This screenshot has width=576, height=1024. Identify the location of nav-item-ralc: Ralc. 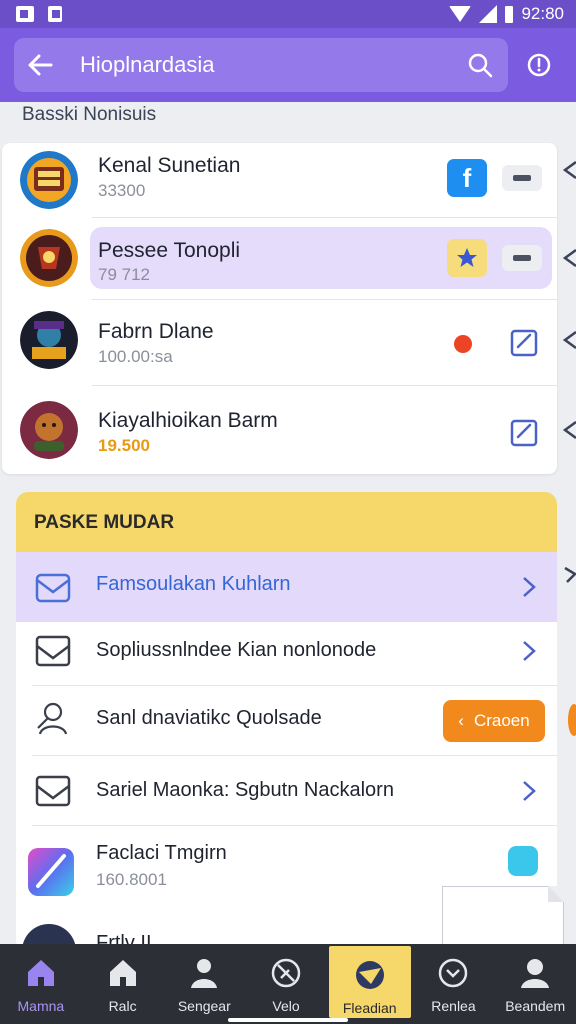
(123, 984).